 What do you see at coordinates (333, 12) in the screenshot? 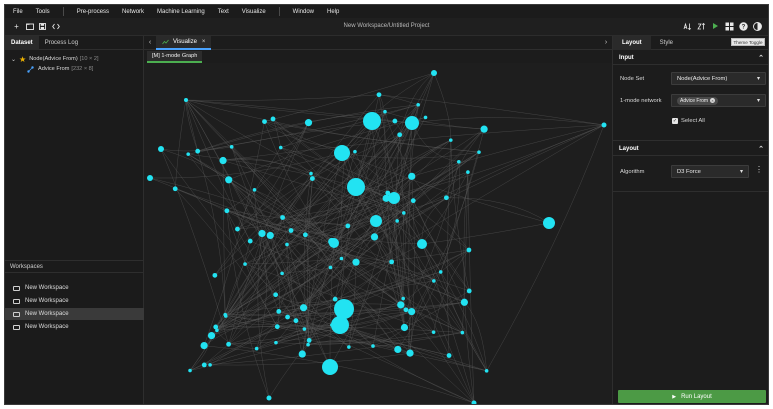
I see `menu-help: Help` at bounding box center [333, 12].